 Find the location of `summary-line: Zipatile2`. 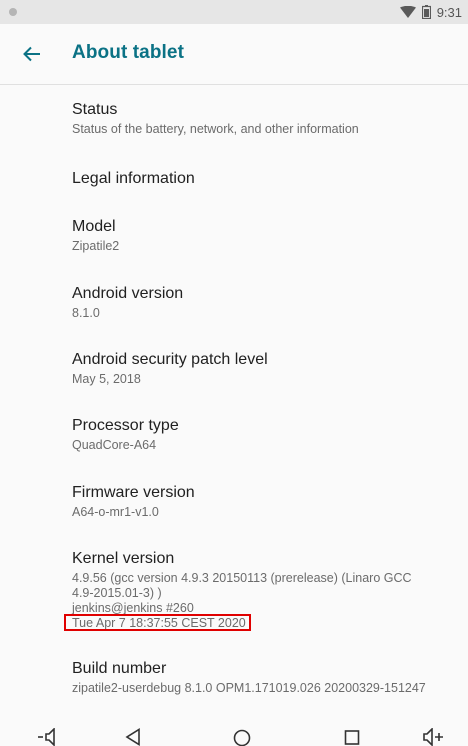

summary-line: Zipatile2 is located at coordinates (96, 246).